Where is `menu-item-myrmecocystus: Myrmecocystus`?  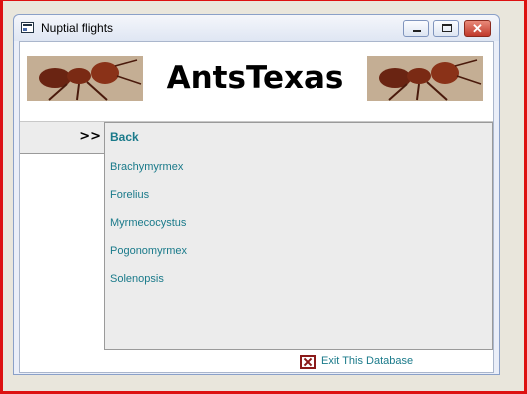 menu-item-myrmecocystus: Myrmecocystus is located at coordinates (148, 223).